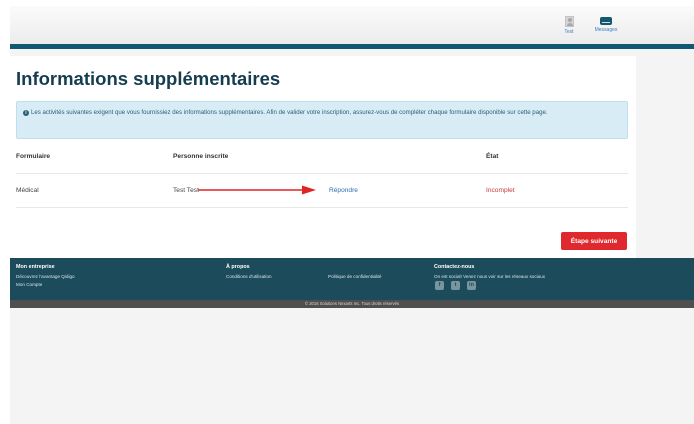 The width and height of the screenshot is (694, 424). Describe the element at coordinates (569, 21) in the screenshot. I see `user-avatar-icon` at that location.